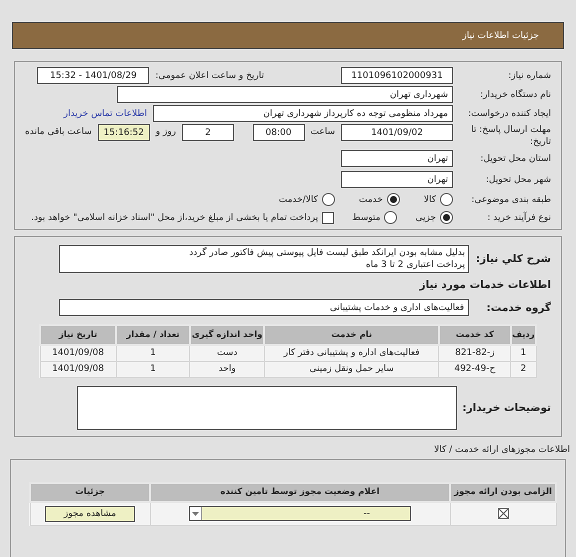  I want to click on description-line: بدلیل مشابه بودن ایرانکد طبق لیست فایل پیوستی پیش فاکتور صادر گردد, so click(326, 253).